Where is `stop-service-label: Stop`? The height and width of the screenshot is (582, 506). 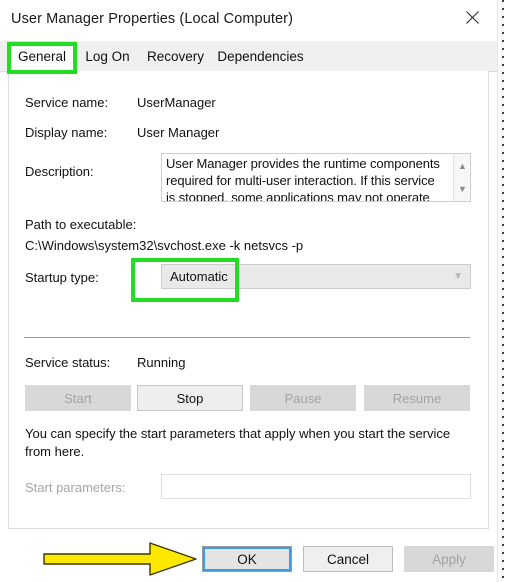
stop-service-label: Stop is located at coordinates (190, 398).